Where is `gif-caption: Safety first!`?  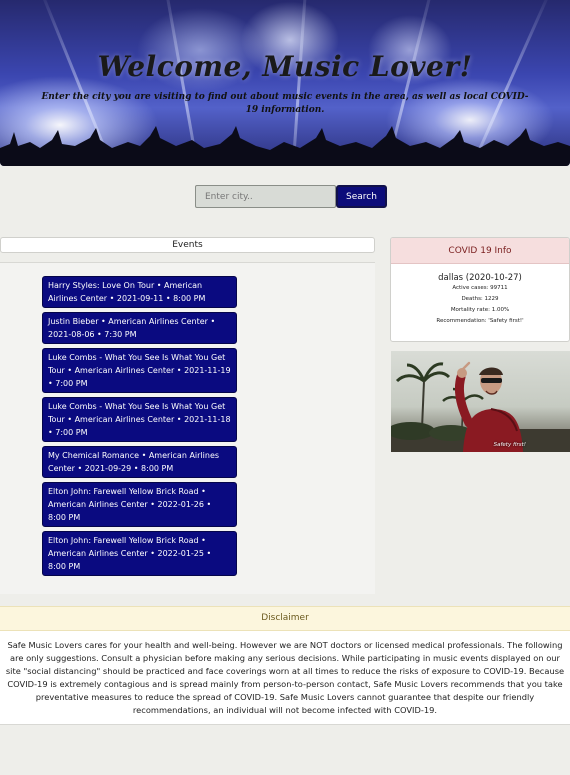
gif-caption: Safety first! is located at coordinates (509, 445).